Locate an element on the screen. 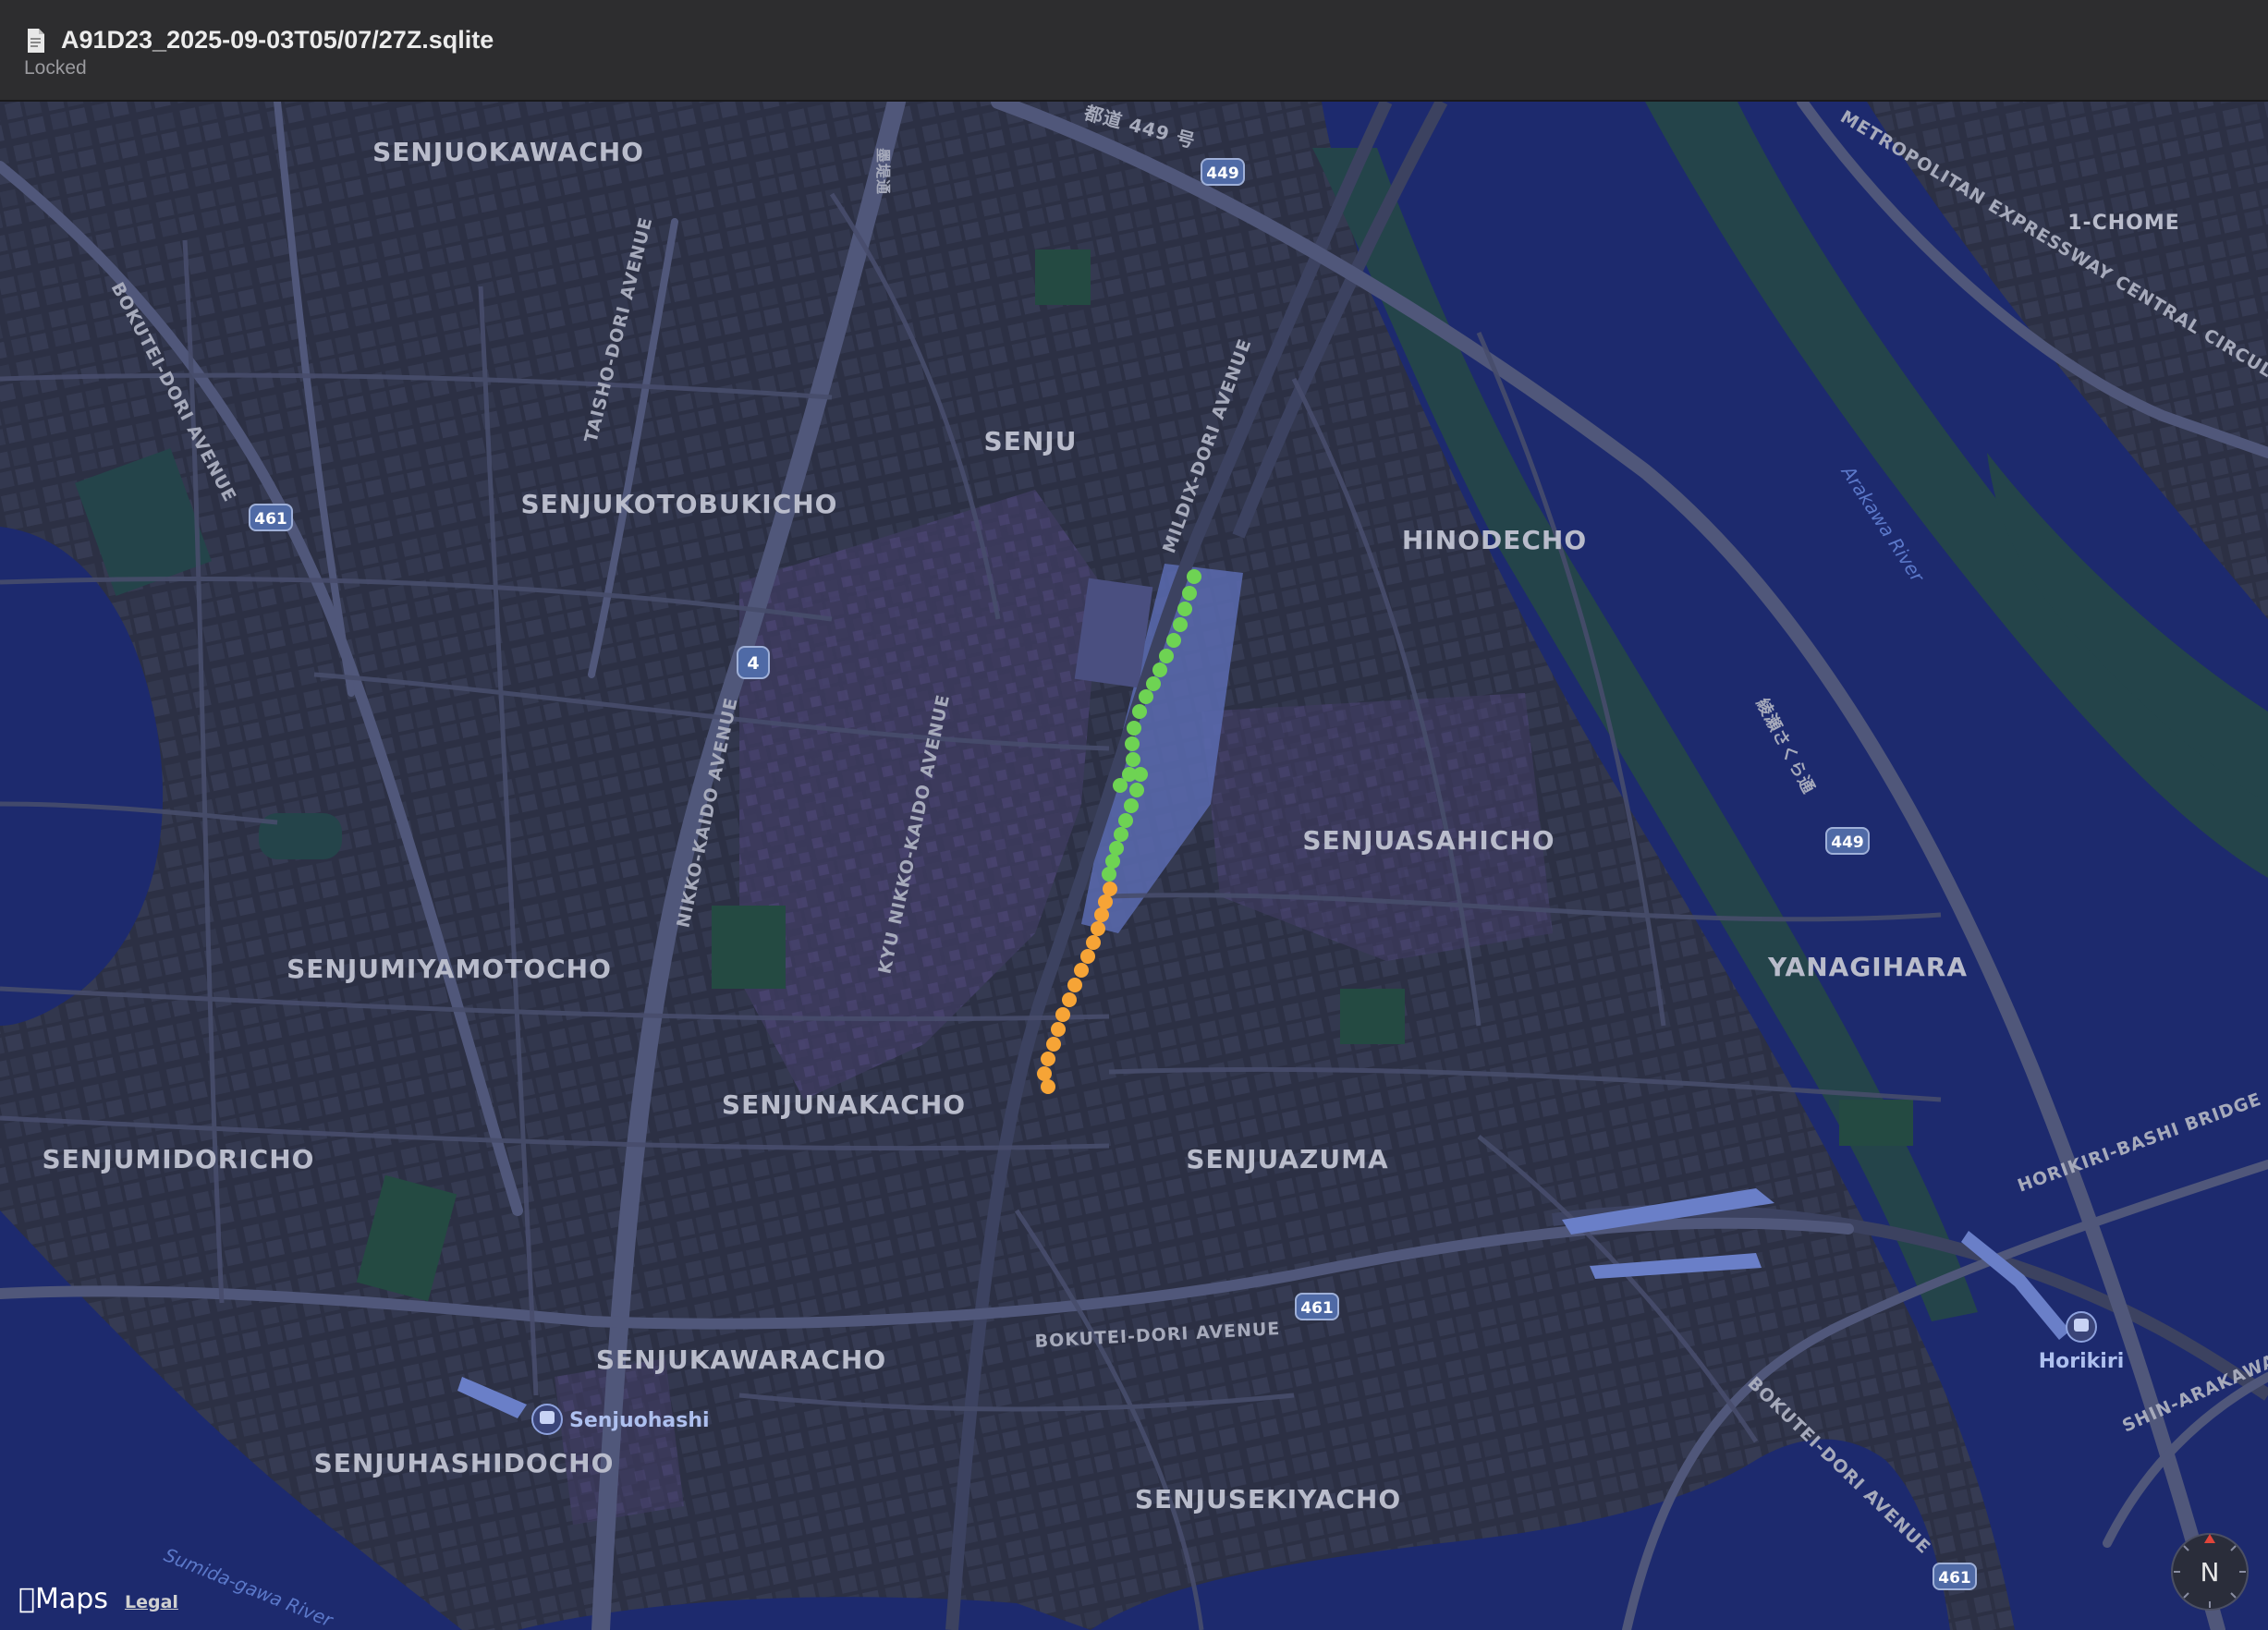 This screenshot has width=2268, height=1630. window-title: A91D23_2025-09-03T05/07/27Z.sqlite is located at coordinates (277, 40).